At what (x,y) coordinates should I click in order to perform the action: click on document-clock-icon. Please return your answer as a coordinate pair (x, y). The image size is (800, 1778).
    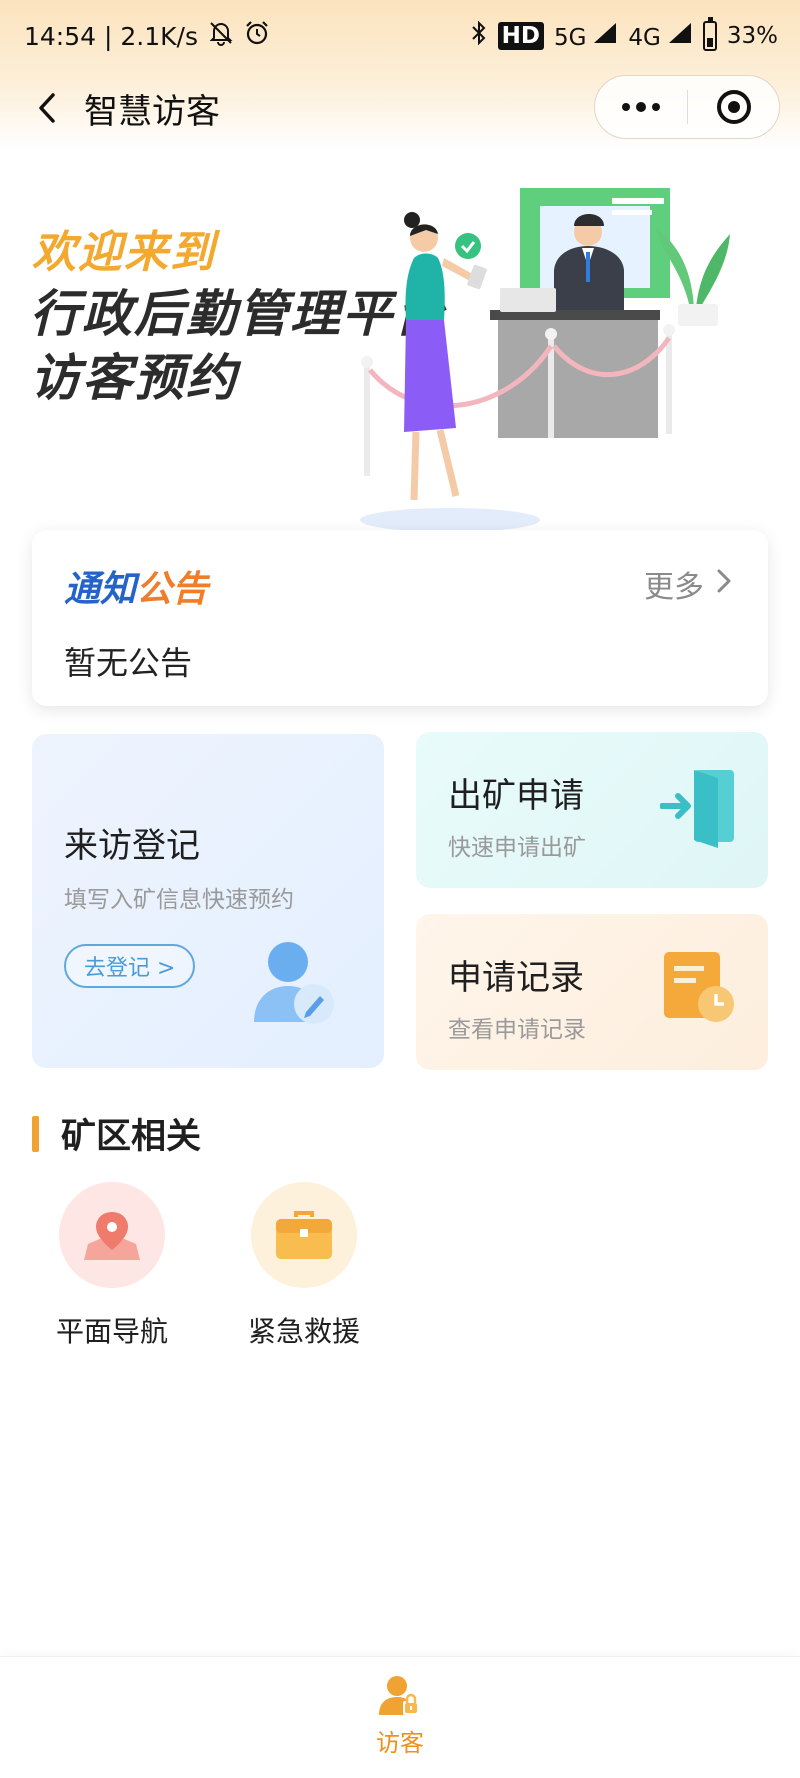
    Looking at the image, I should click on (699, 987).